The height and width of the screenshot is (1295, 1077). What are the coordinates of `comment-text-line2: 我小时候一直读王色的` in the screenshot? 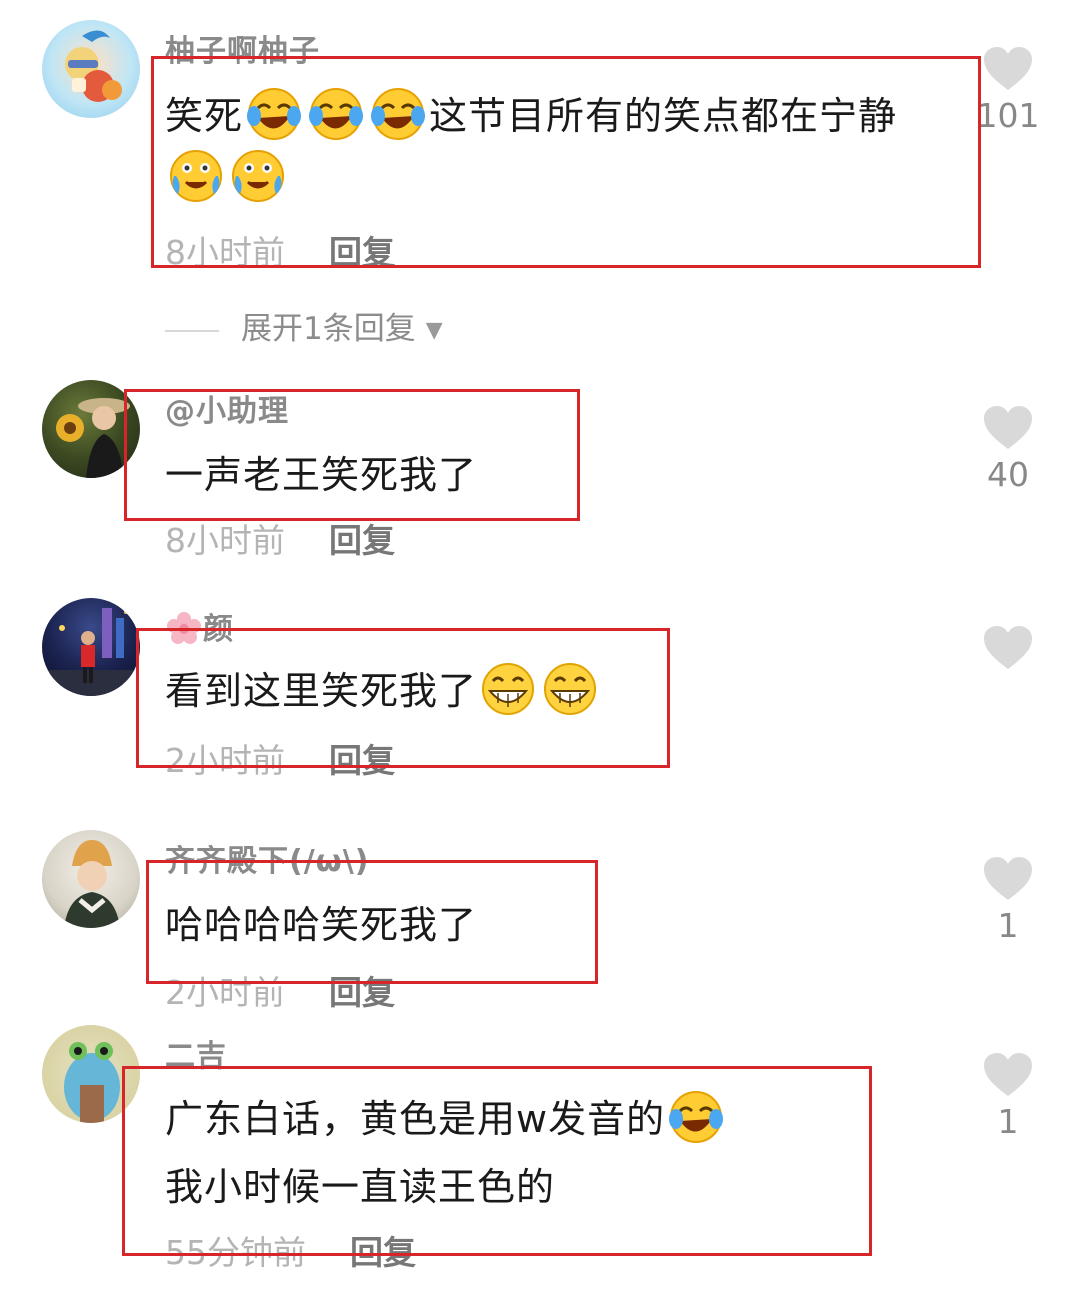 It's located at (360, 1187).